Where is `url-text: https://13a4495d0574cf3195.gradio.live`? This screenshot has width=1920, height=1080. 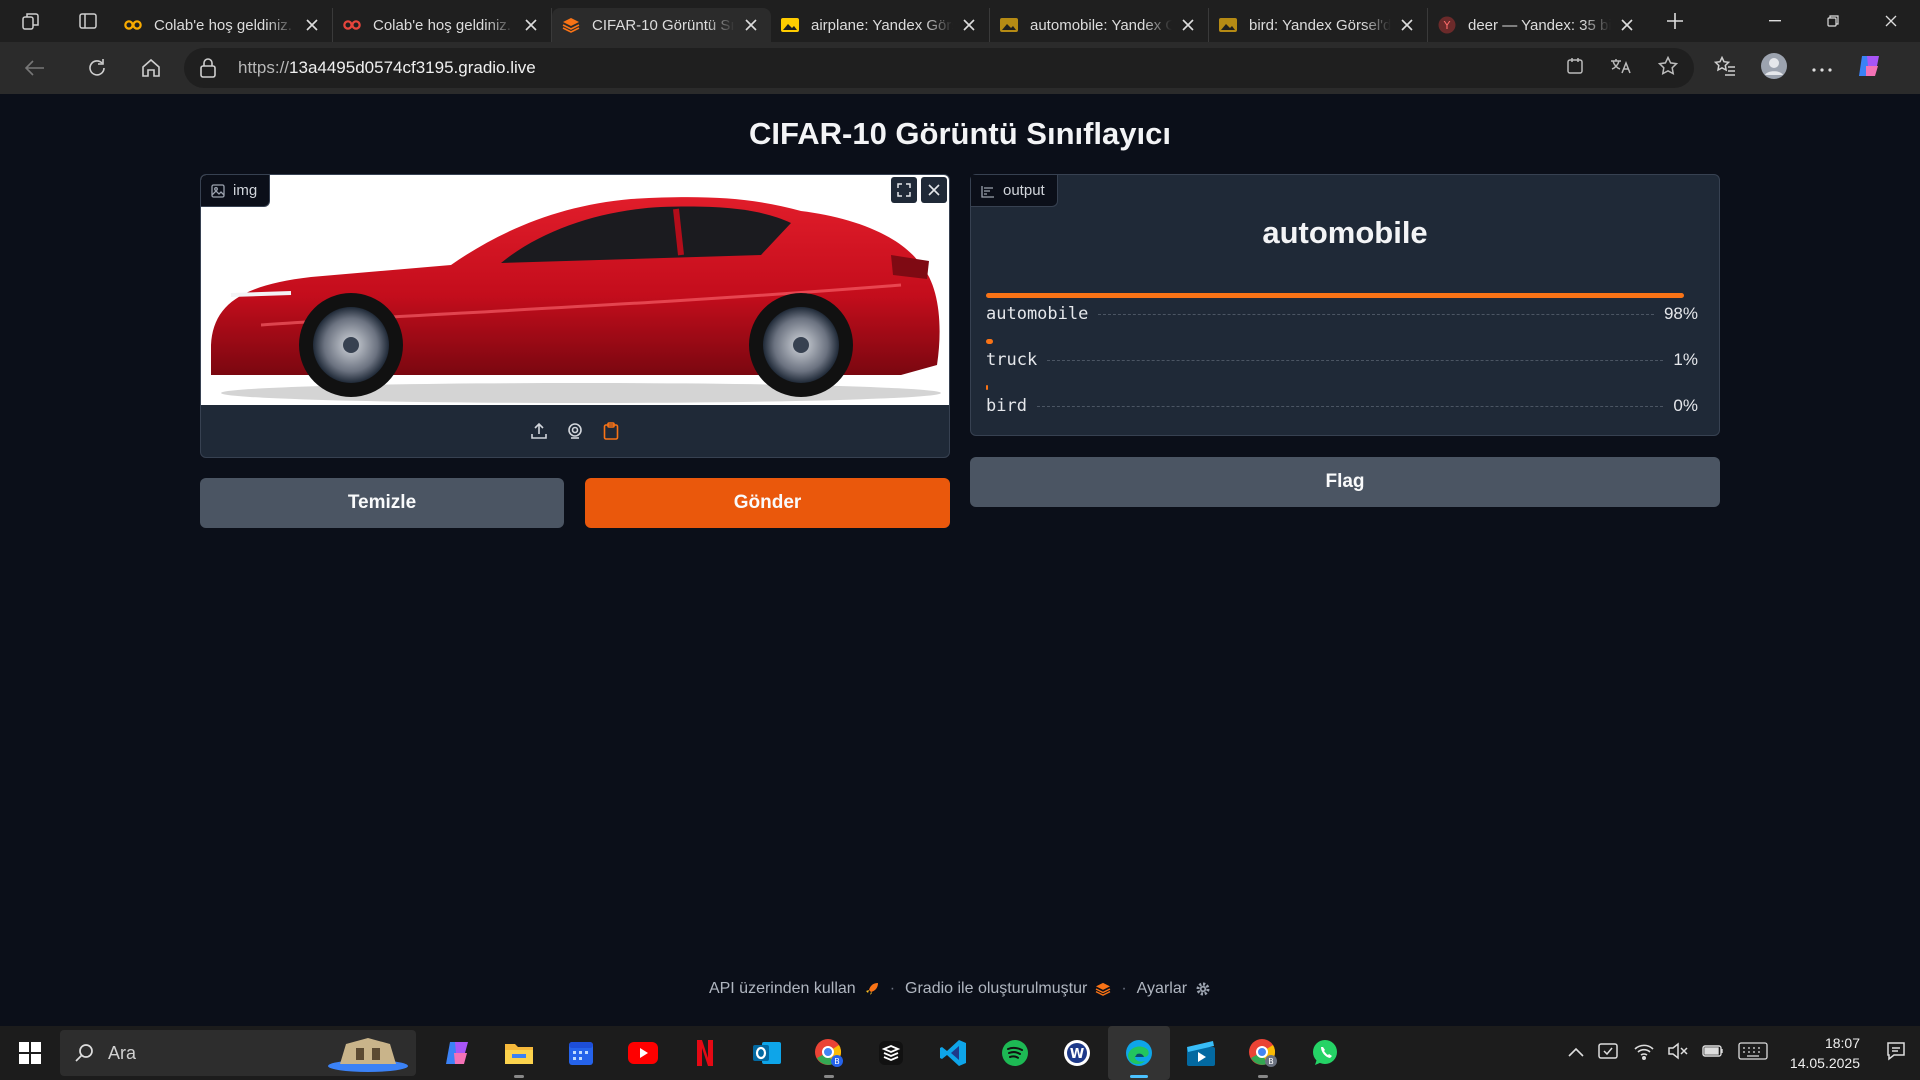 url-text: https://13a4495d0574cf3195.gradio.live is located at coordinates (387, 67).